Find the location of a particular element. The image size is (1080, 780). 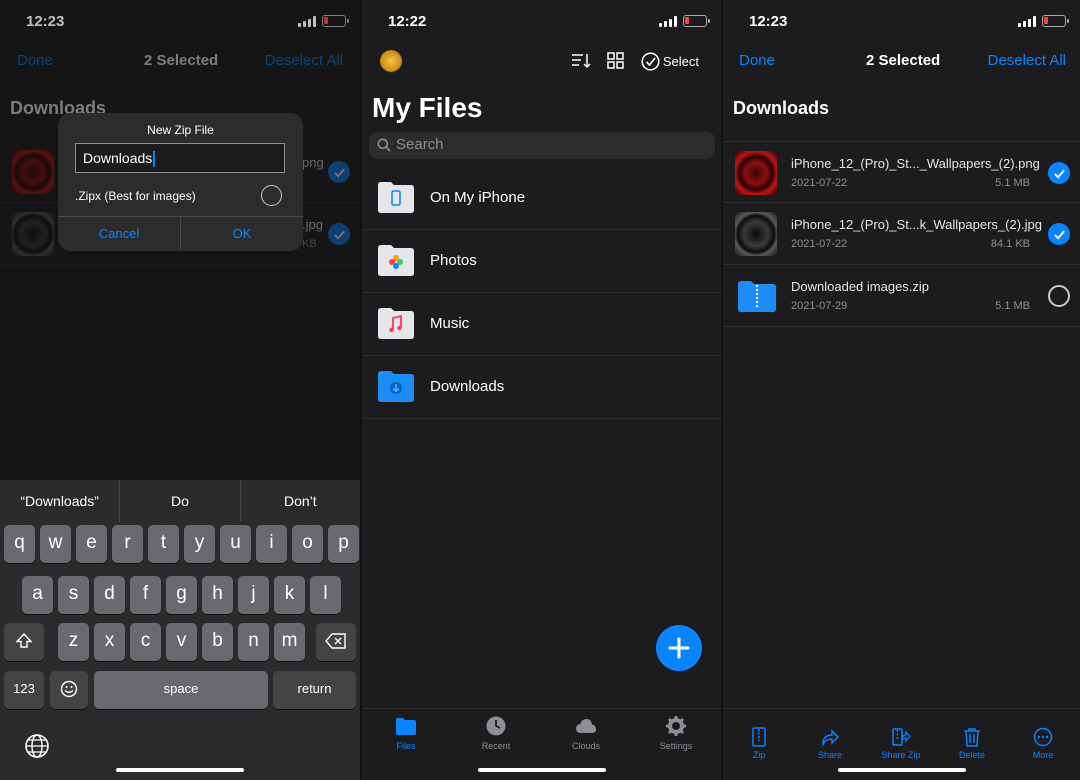

folder-label: Downloads is located at coordinates (467, 386).